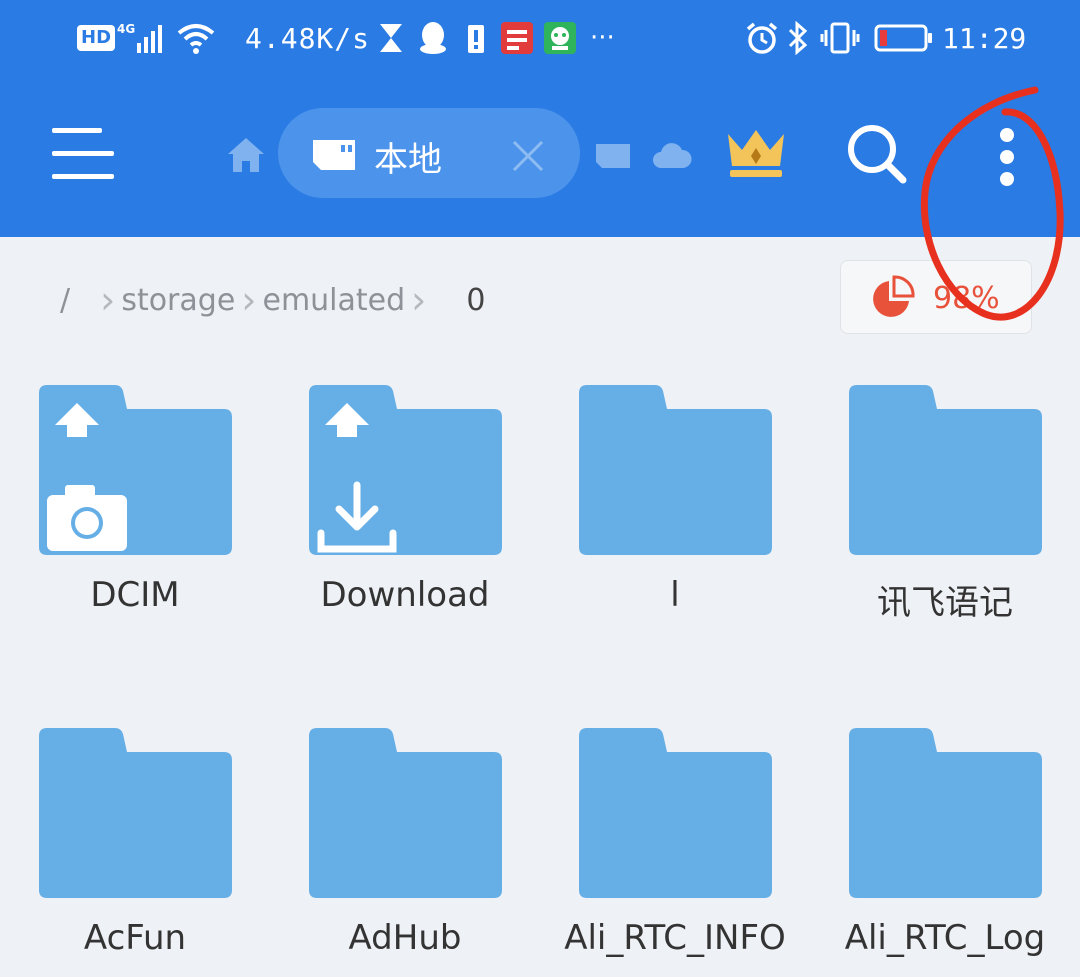  I want to click on home-icon, so click(246, 155).